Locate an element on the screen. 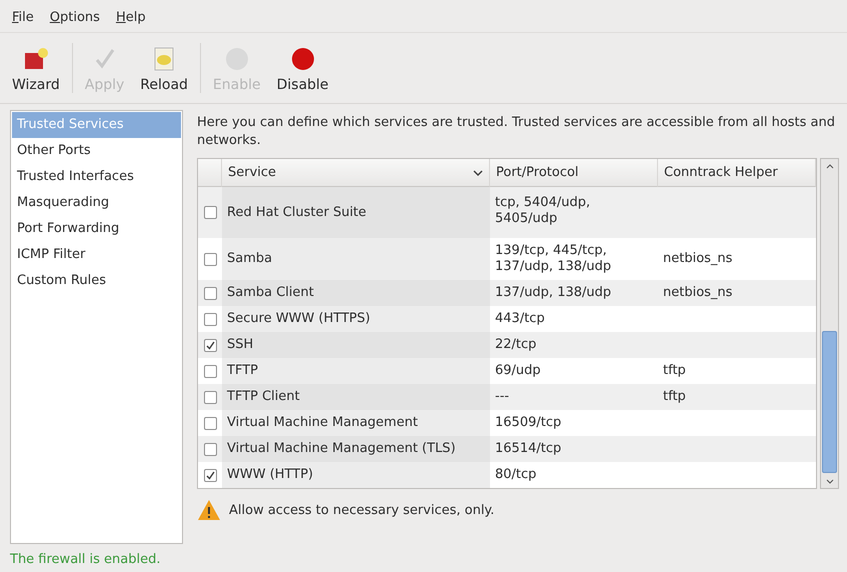 This screenshot has width=847, height=572. column-header: Conntrack Helper is located at coordinates (737, 173).